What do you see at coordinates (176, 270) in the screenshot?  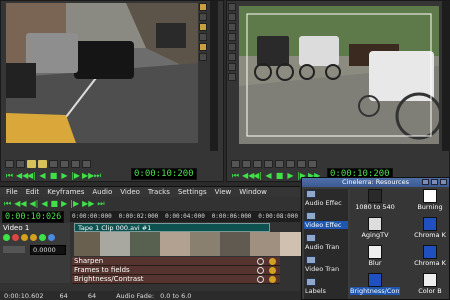 I see `effect-row: Frames to fields` at bounding box center [176, 270].